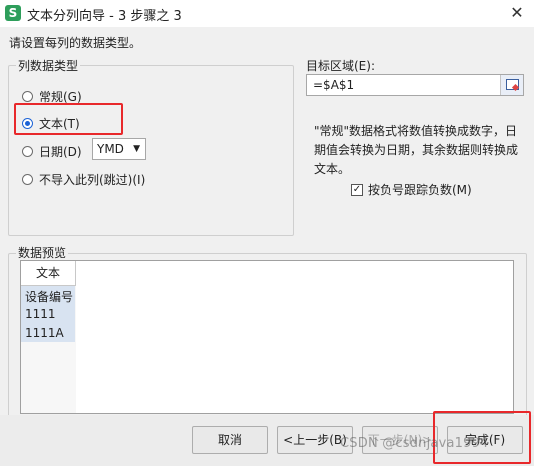 The image size is (534, 466). I want to click on format-description: "常规"数据格式将数值转换成数字，日期值会转换为日期，其余数据则转换成文本。, so click(416, 150).